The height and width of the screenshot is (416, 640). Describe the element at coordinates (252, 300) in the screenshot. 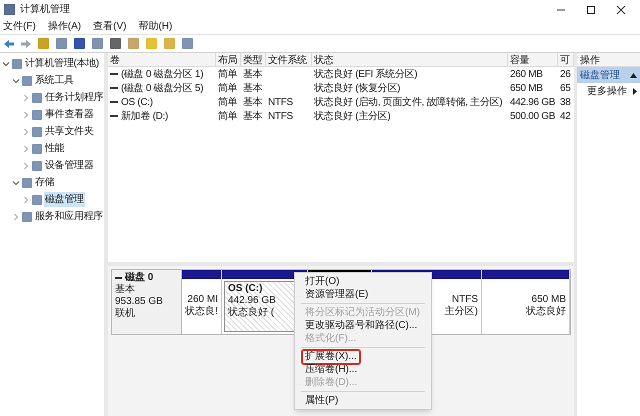

I see `partition-label: 442.96 GB` at that location.